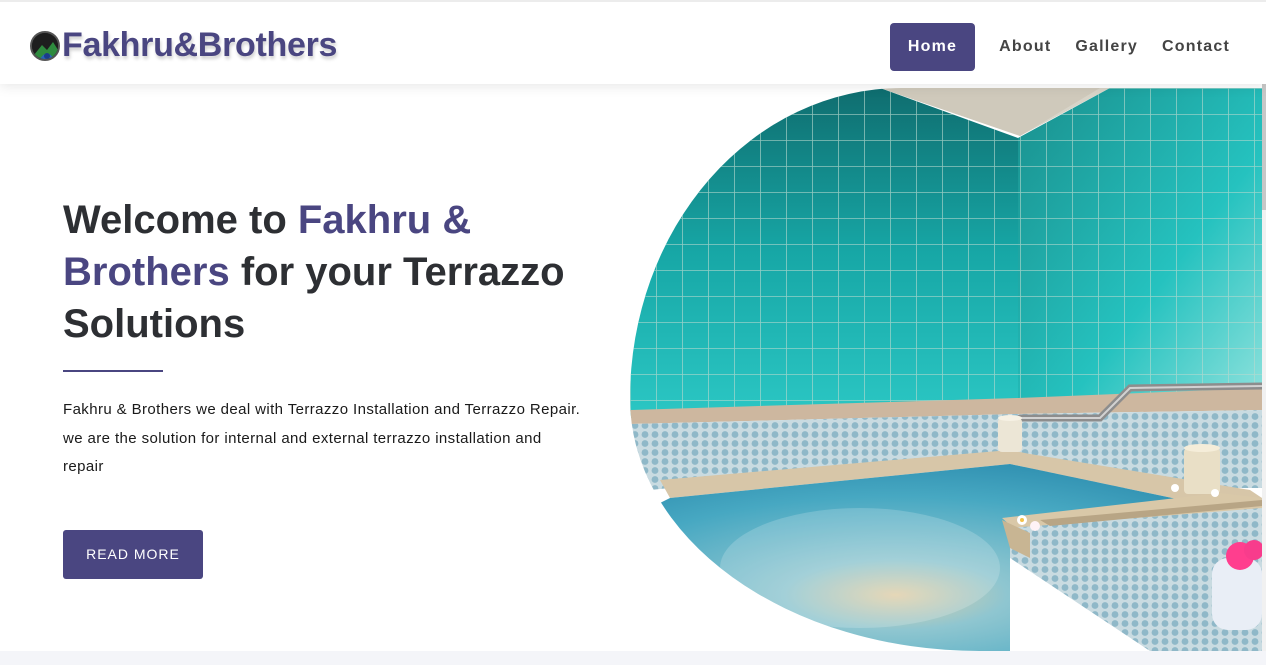  Describe the element at coordinates (1196, 47) in the screenshot. I see `nav-contact: Contact` at that location.